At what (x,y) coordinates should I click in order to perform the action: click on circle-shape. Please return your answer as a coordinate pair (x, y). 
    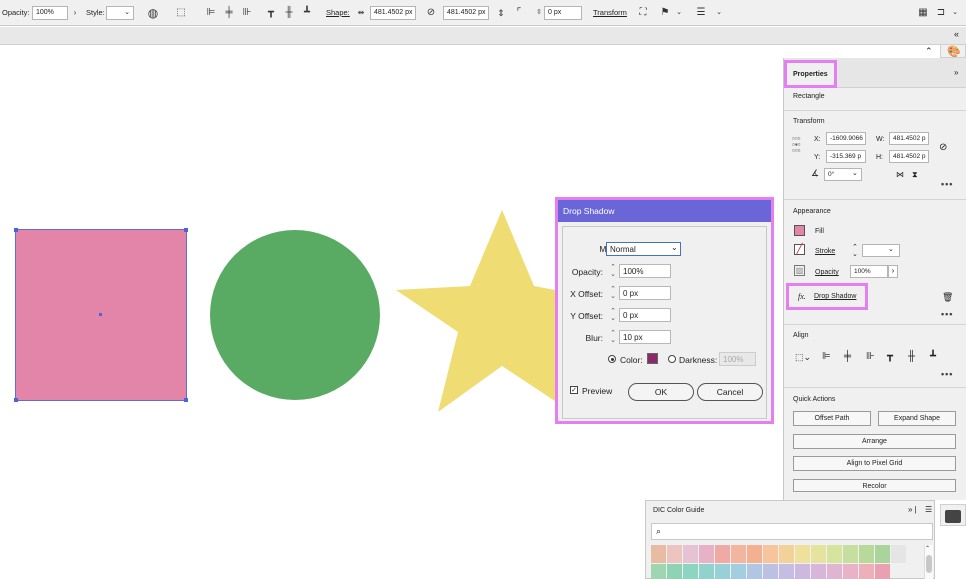
    Looking at the image, I should click on (295, 315).